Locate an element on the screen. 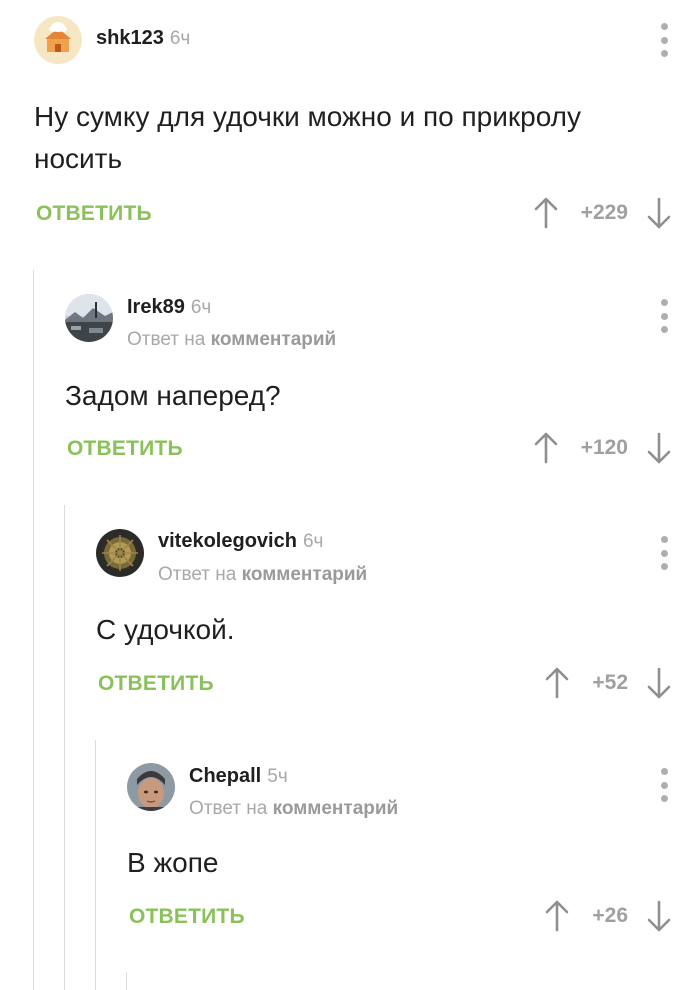 This screenshot has width=700, height=990. score: +52 is located at coordinates (610, 682).